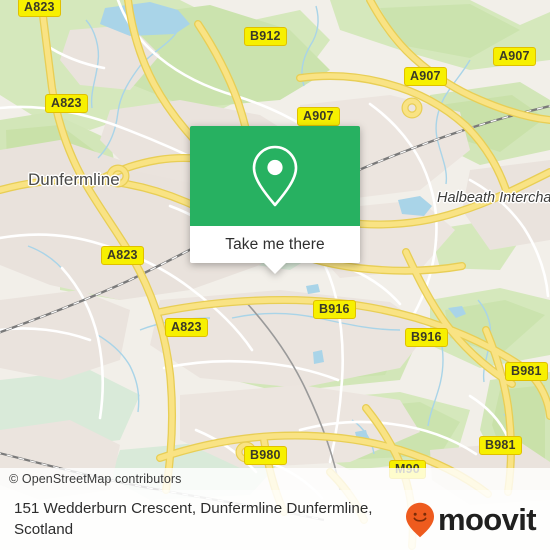 The height and width of the screenshot is (550, 550). I want to click on place-label-halbeath-interchange: Halbeath Interchange, so click(493, 198).